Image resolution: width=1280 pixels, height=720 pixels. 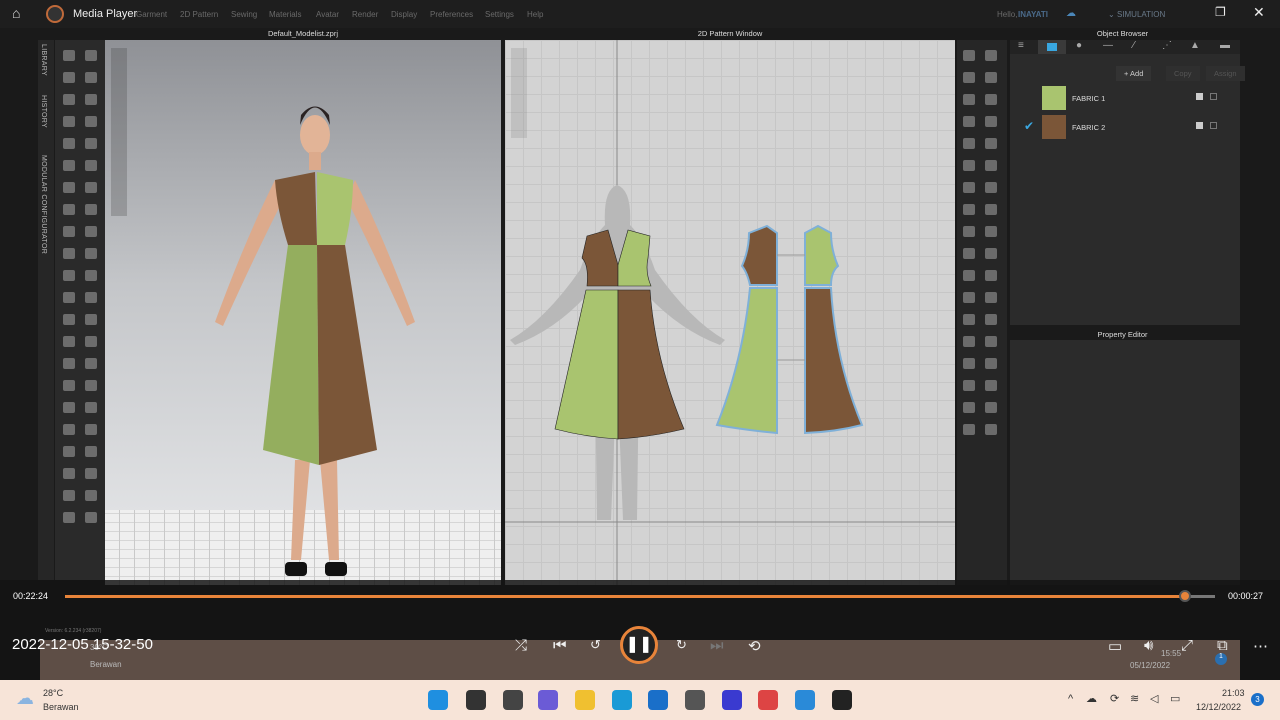 What do you see at coordinates (560, 645) in the screenshot?
I see `previous-icon: ⏮` at bounding box center [560, 645].